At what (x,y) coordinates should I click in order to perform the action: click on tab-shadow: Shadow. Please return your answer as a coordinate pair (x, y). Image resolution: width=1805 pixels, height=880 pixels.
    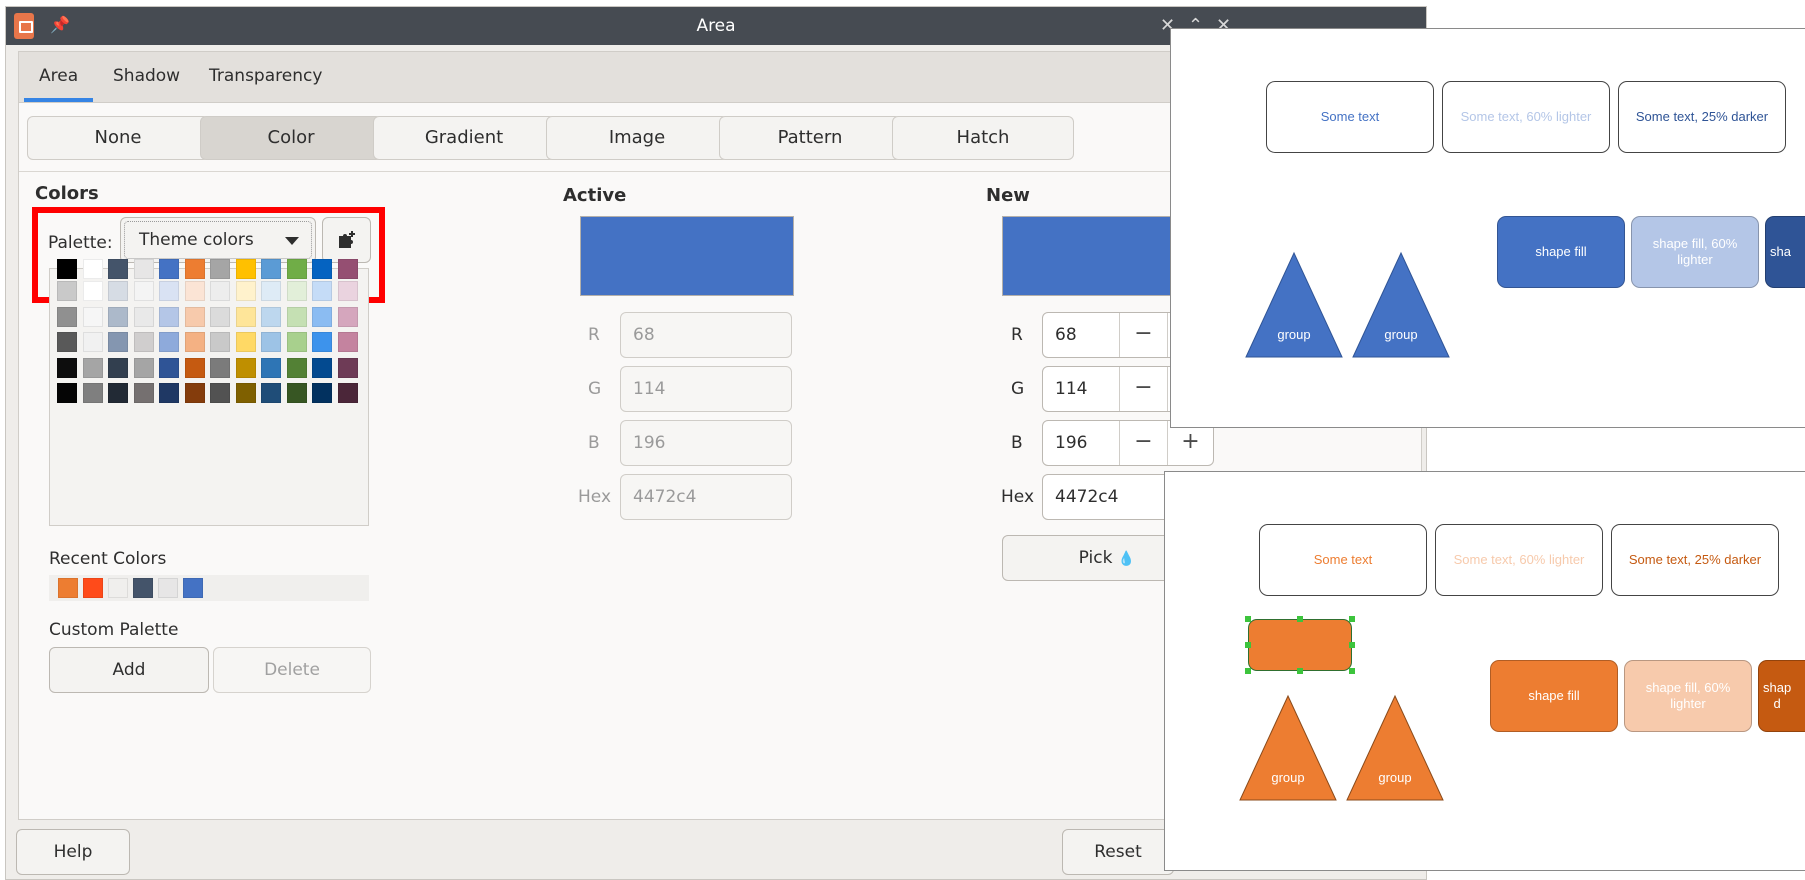
    Looking at the image, I should click on (146, 76).